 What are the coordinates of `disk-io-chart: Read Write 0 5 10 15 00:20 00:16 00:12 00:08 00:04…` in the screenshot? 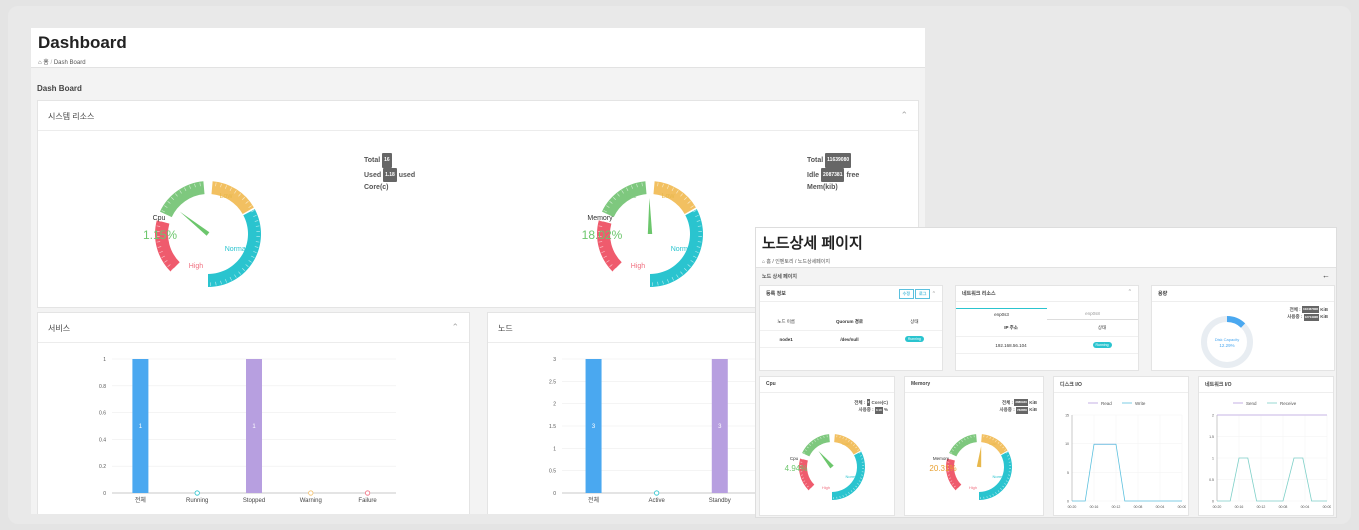 It's located at (1125, 455).